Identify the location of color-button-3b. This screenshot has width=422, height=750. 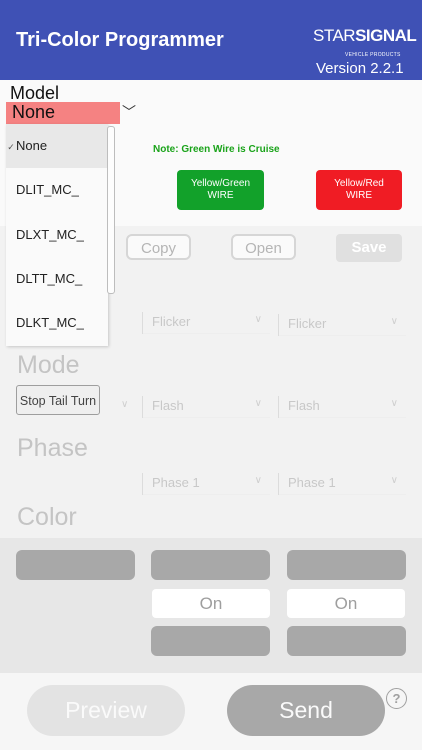
(346, 641).